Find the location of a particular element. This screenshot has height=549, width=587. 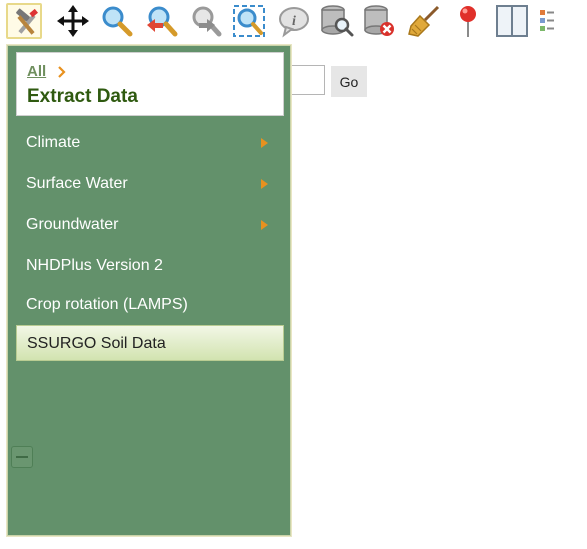

zoom-out-button is located at coordinates (22, 457).